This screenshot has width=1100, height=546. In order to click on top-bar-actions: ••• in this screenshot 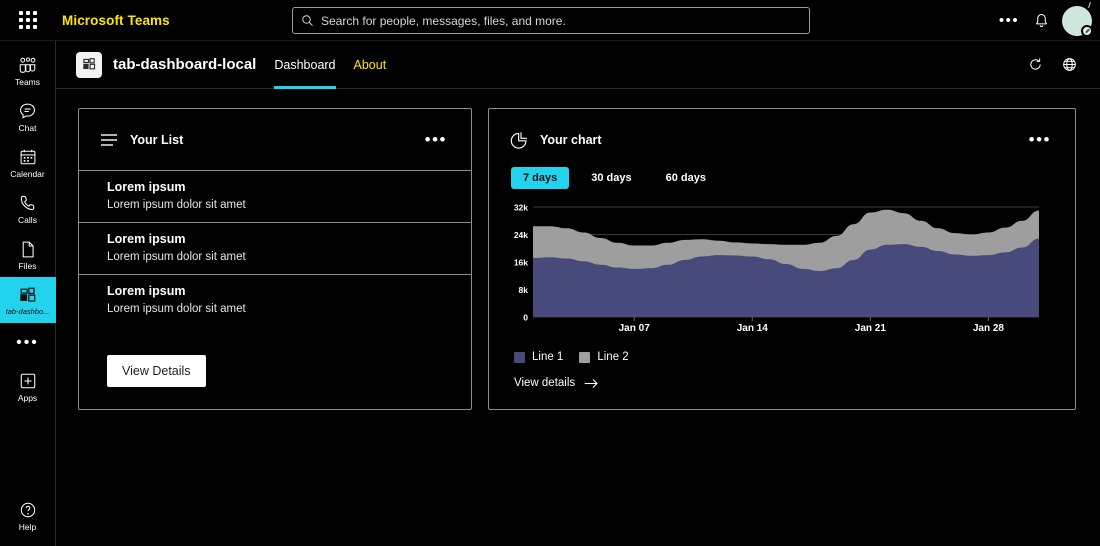, I will do `click(1043, 20)`.